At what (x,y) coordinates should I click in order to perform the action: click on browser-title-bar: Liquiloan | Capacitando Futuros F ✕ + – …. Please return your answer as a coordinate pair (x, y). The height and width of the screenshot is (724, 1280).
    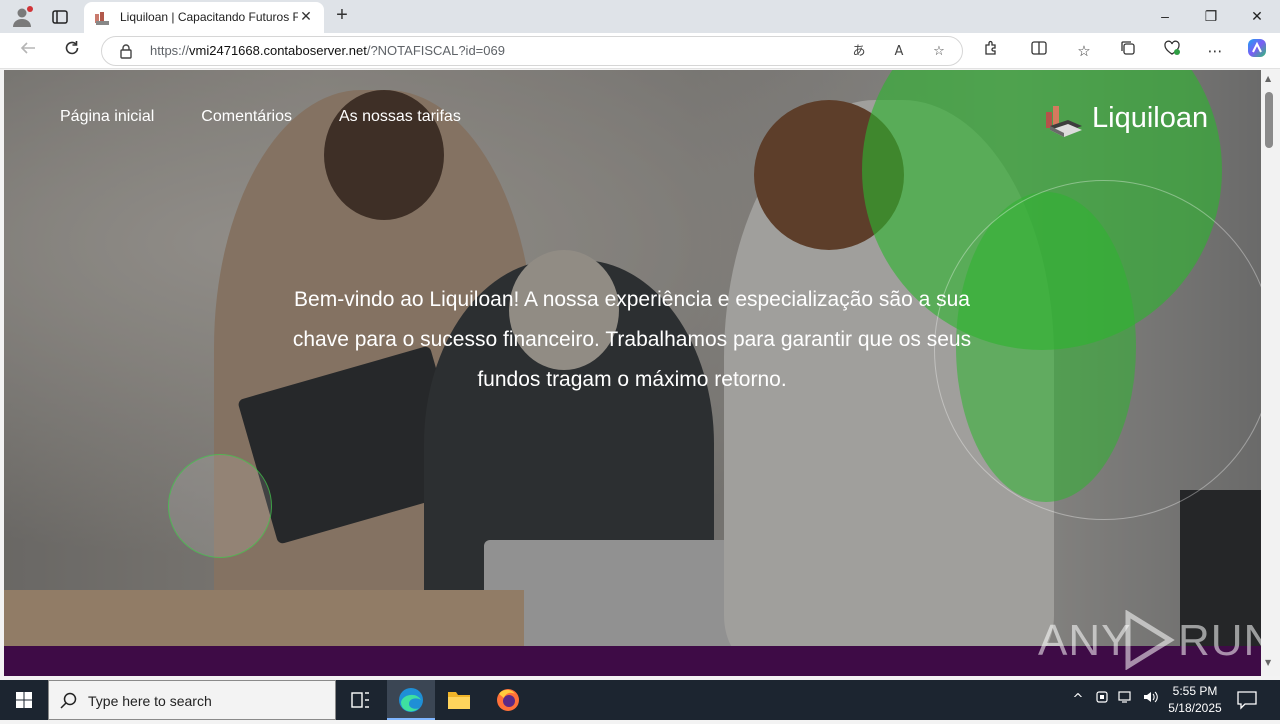
    Looking at the image, I should click on (640, 16).